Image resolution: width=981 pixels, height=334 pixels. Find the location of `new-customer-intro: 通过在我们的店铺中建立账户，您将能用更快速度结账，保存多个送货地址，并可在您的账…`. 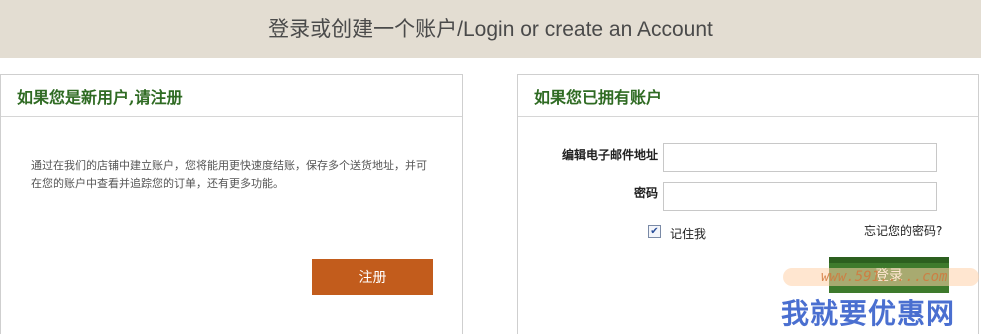

new-customer-intro: 通过在我们的店铺中建立账户，您将能用更快速度结账，保存多个送货地址，并可在您的账… is located at coordinates (229, 174).